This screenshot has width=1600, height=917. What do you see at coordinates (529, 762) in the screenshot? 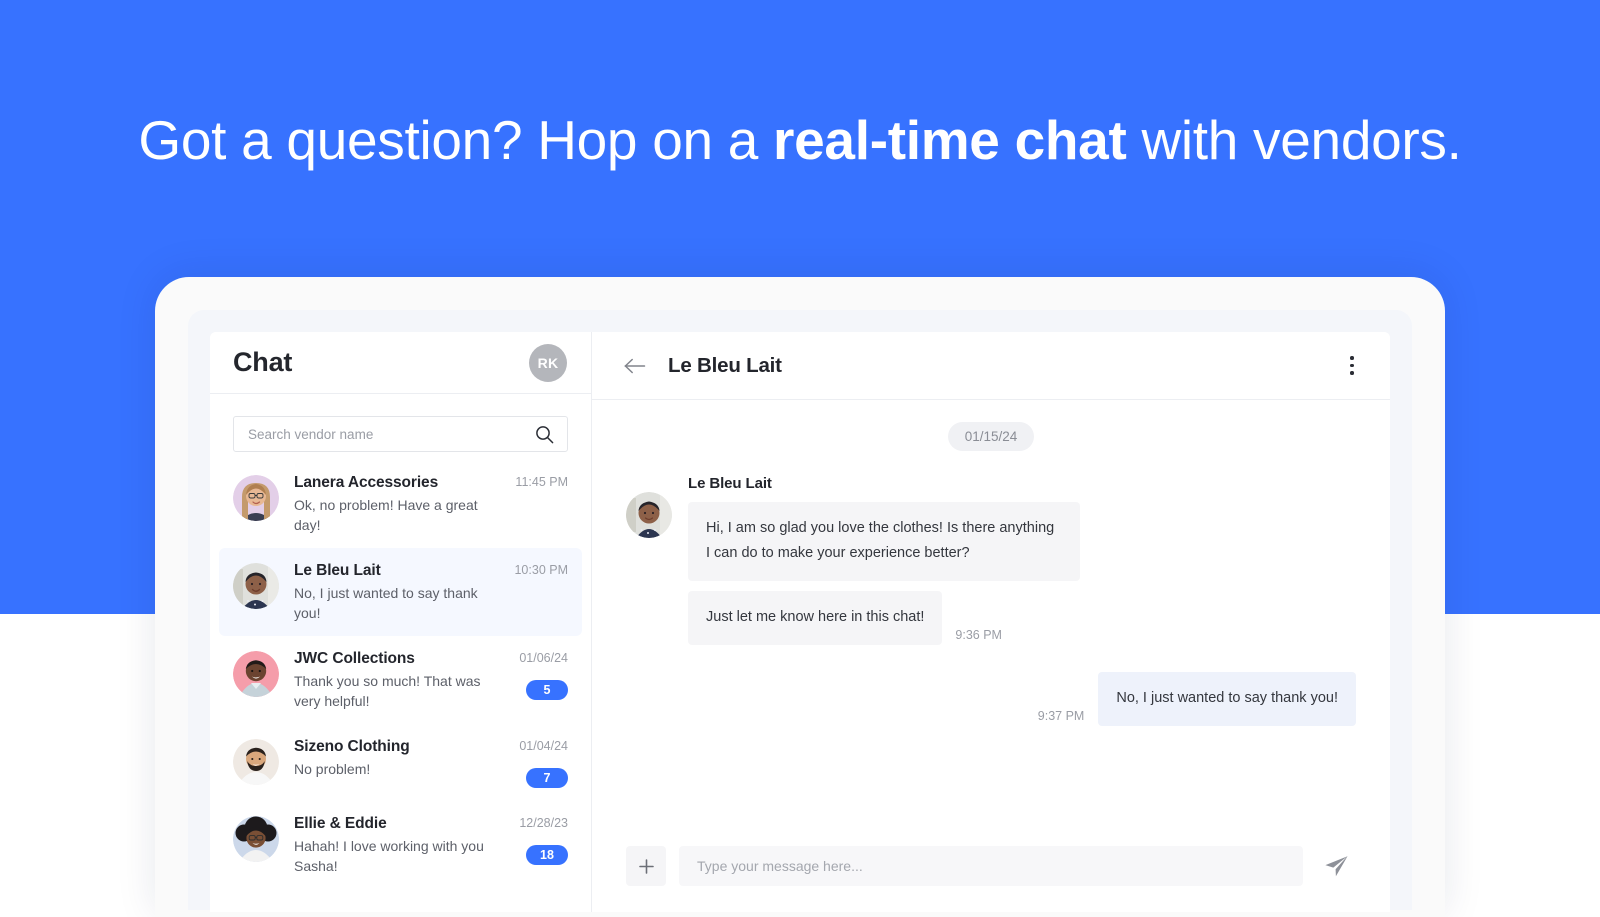
I see `list-item-meta: 01/04/24 7` at bounding box center [529, 762].